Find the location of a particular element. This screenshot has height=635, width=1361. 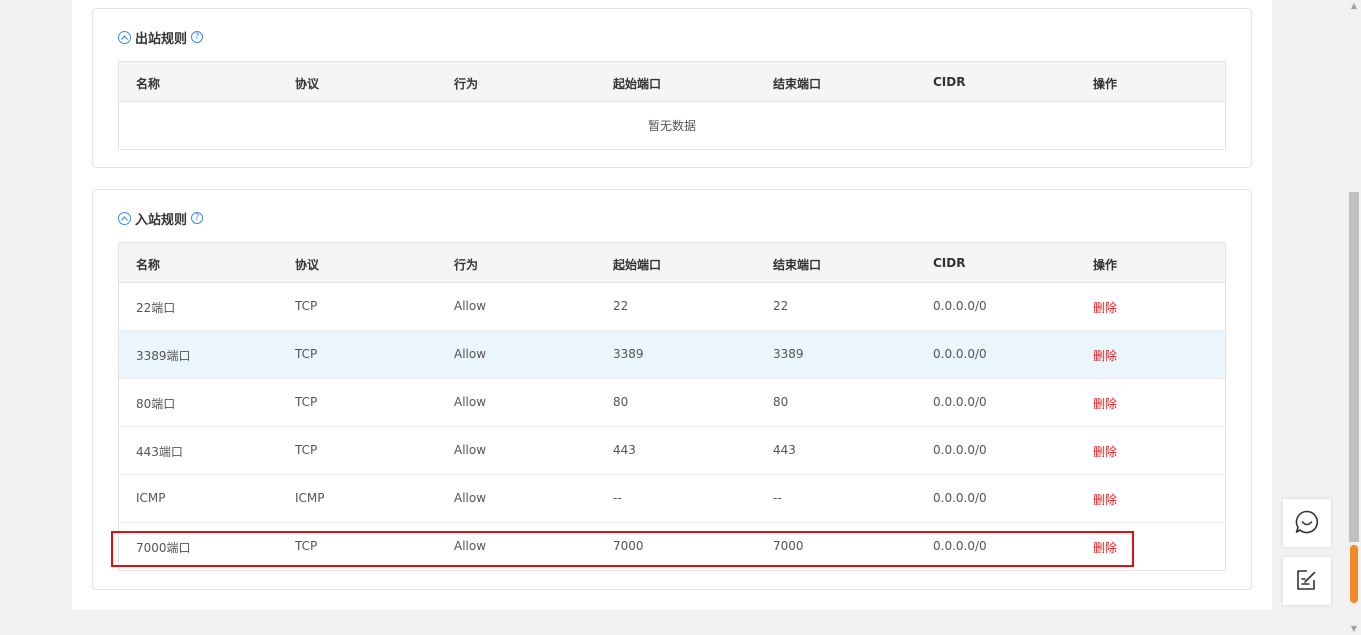

empty-state-text: 暂无数据 is located at coordinates (671, 126).